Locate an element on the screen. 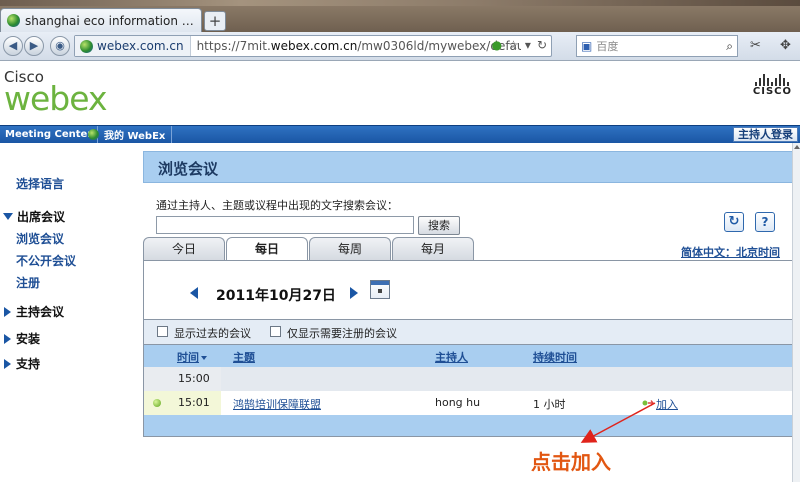  tab-monthly: 每月 is located at coordinates (433, 248).